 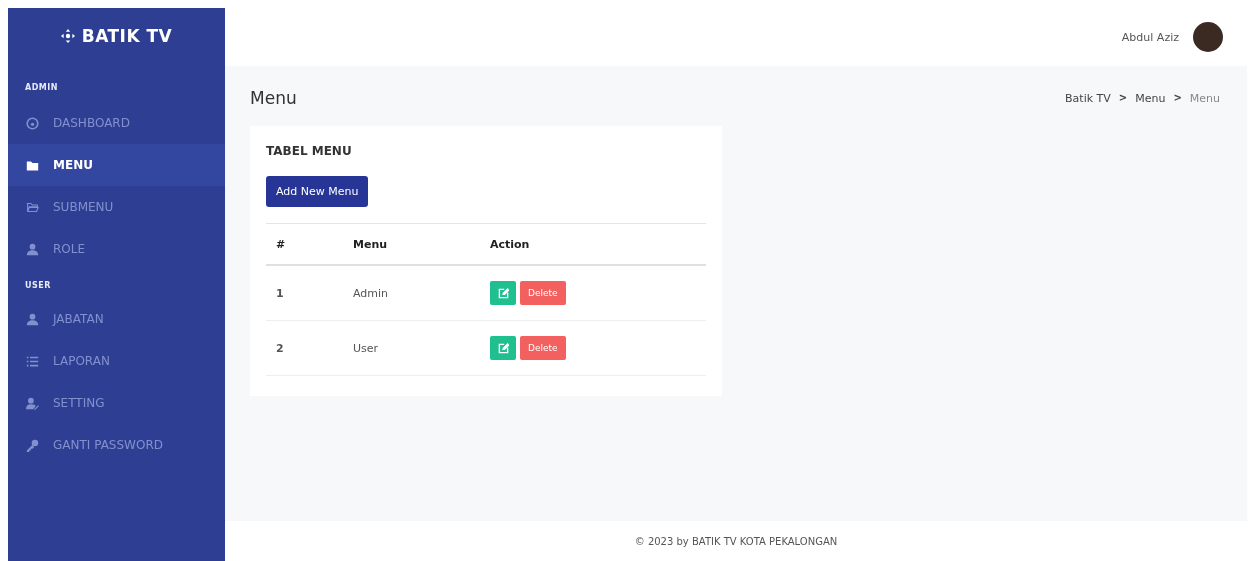 What do you see at coordinates (127, 36) in the screenshot?
I see `brand-title: BATIK TV` at bounding box center [127, 36].